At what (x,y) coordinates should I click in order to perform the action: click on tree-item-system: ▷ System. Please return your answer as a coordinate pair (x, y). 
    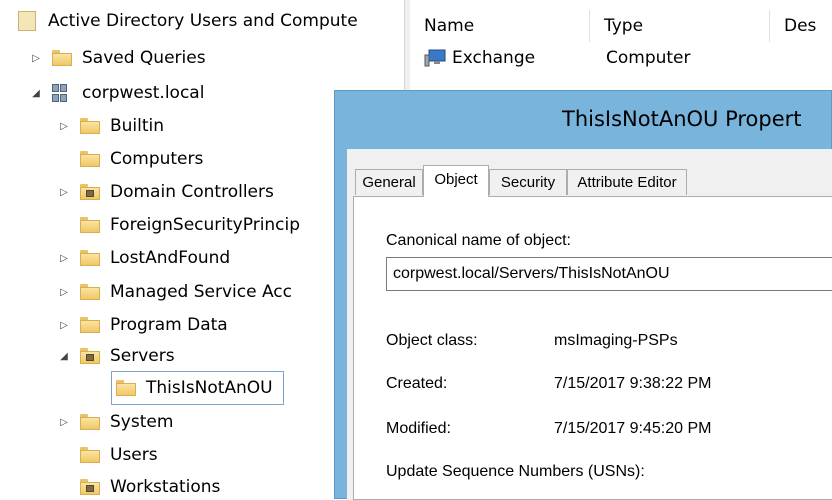
    Looking at the image, I should click on (114, 422).